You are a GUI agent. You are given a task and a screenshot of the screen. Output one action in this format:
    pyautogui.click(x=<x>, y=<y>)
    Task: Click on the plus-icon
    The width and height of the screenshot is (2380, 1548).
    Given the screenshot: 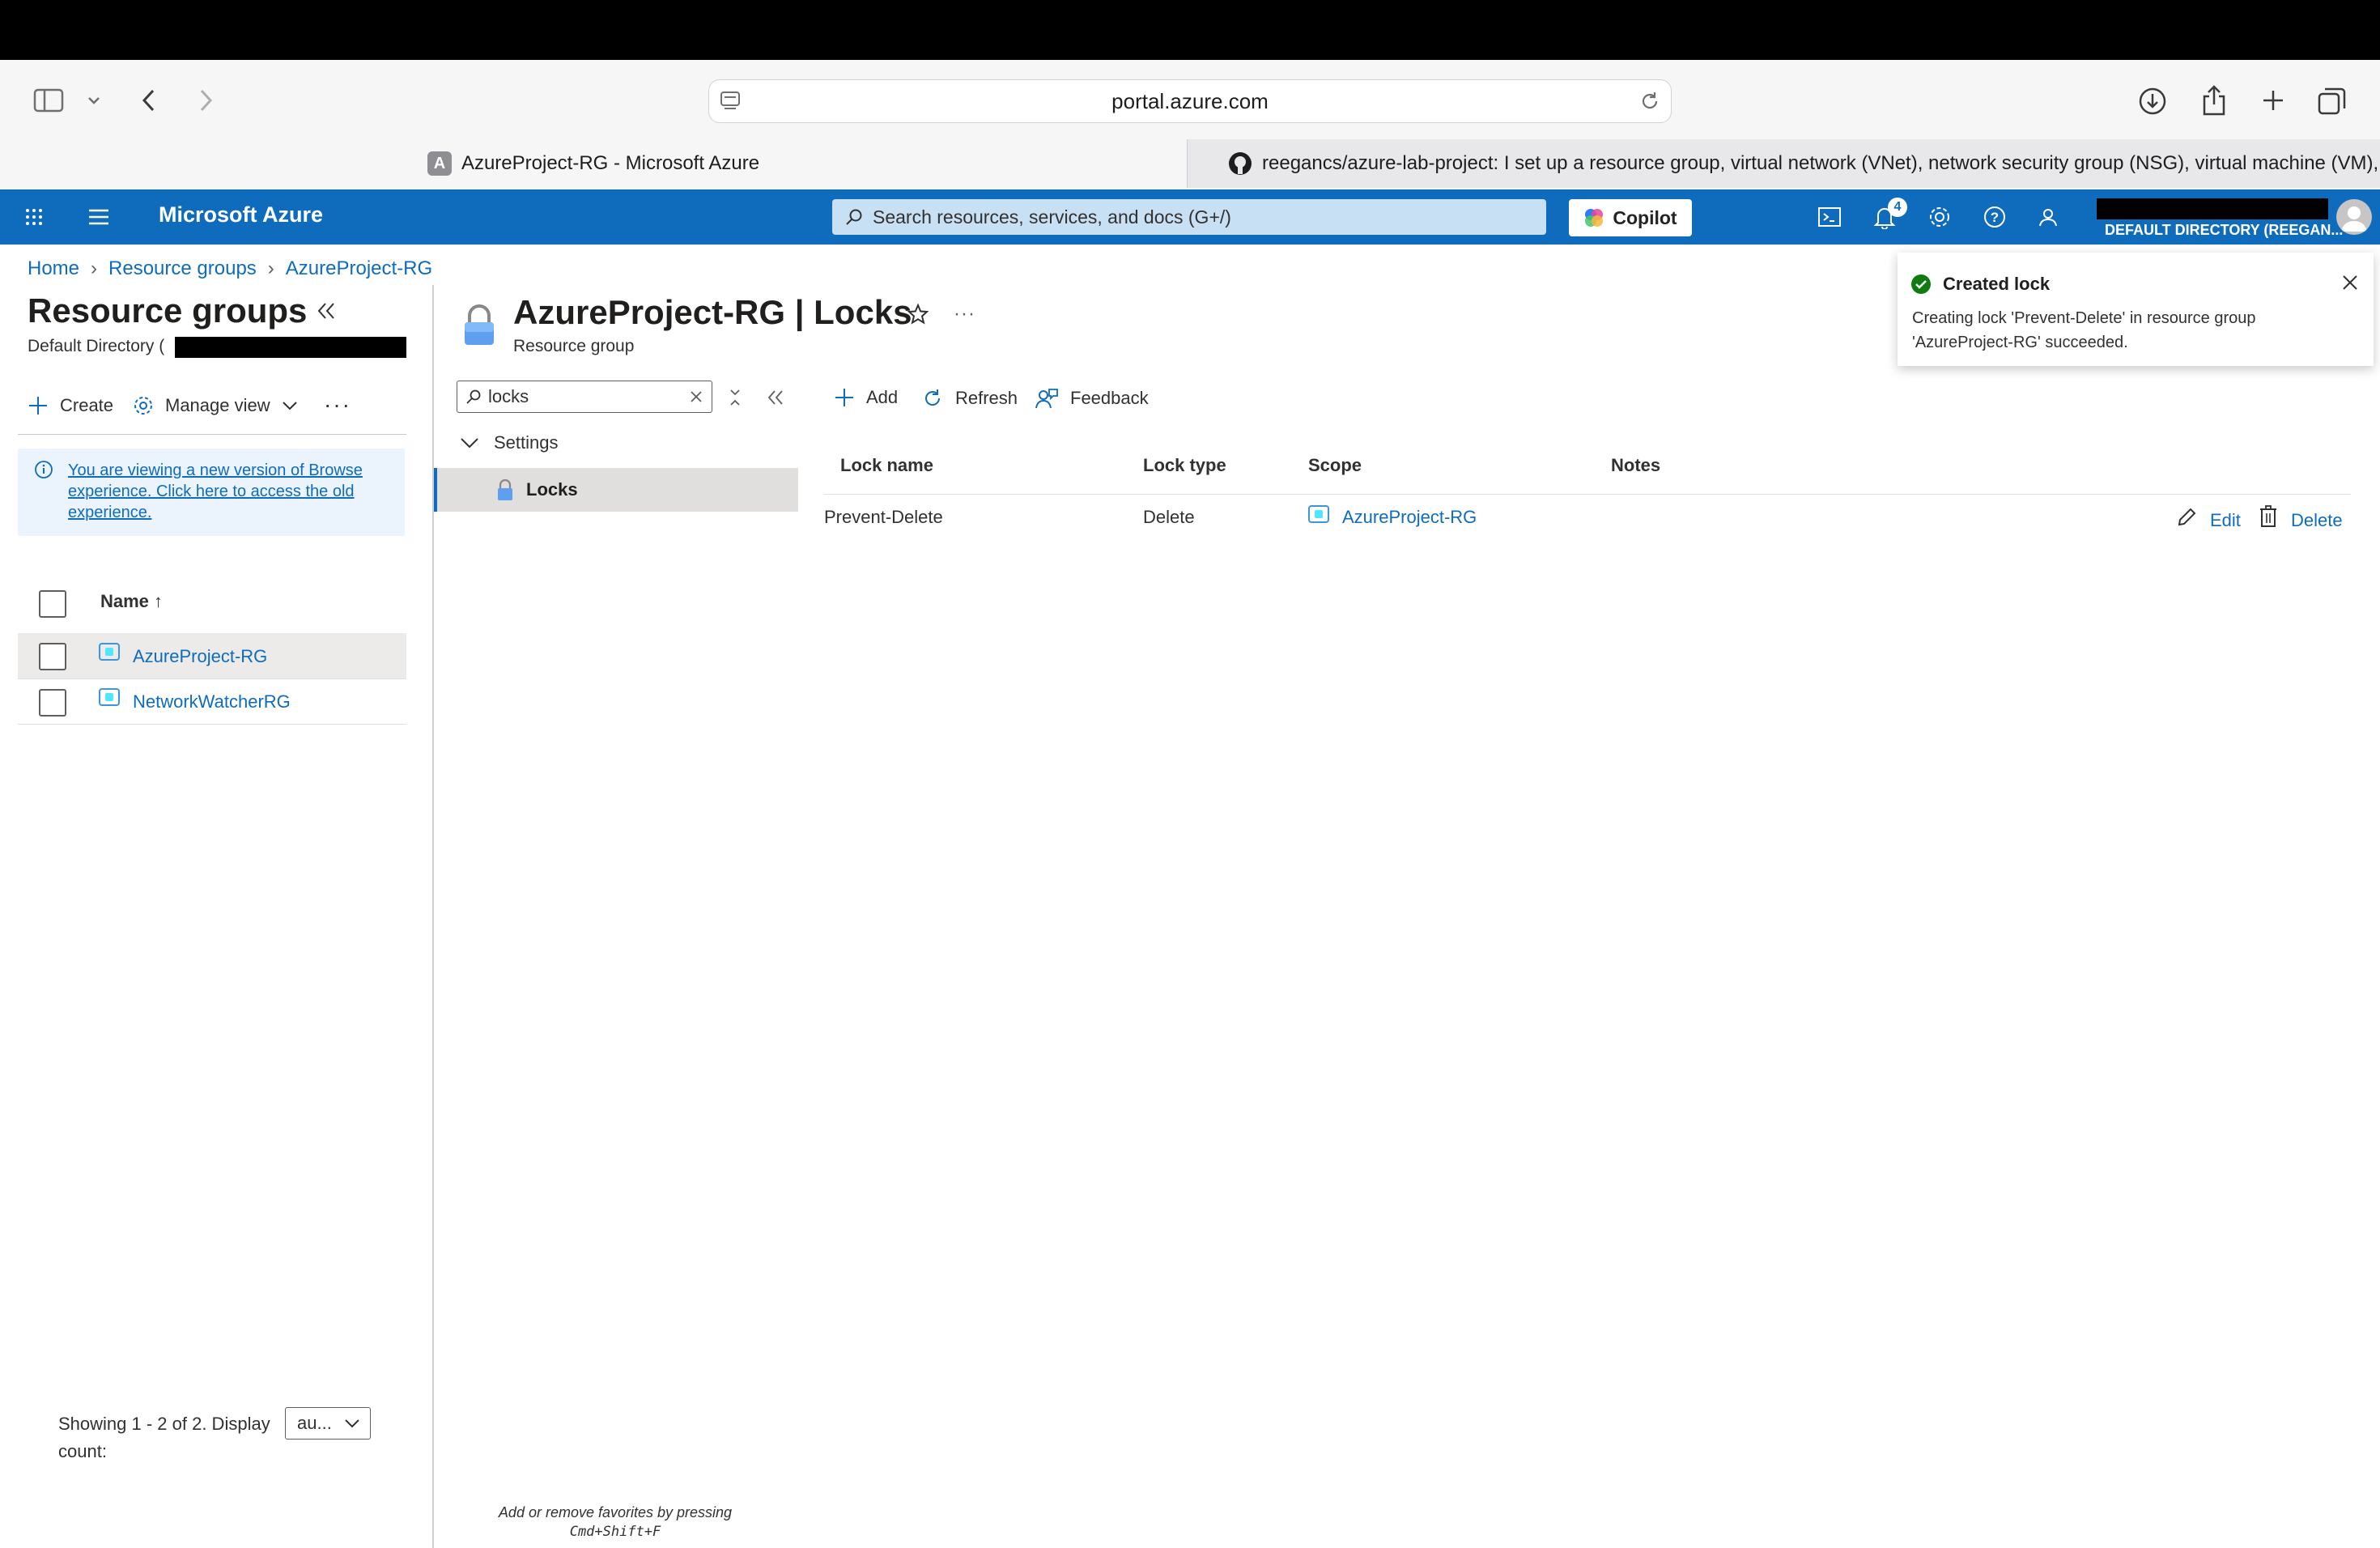 What is the action you would take?
    pyautogui.click(x=844, y=397)
    